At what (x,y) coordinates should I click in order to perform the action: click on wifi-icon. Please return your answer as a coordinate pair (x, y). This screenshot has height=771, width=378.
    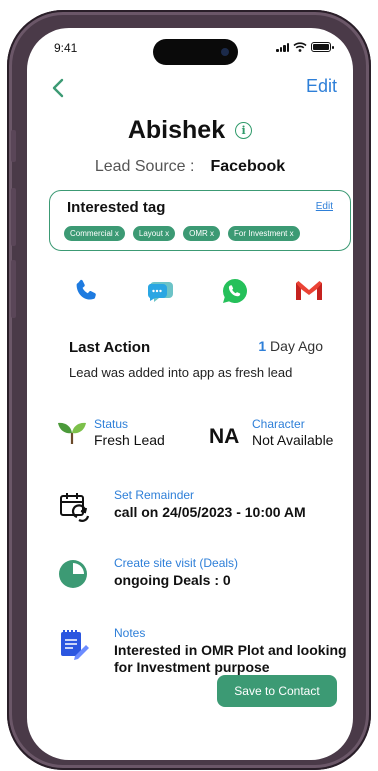
    Looking at the image, I should click on (300, 47).